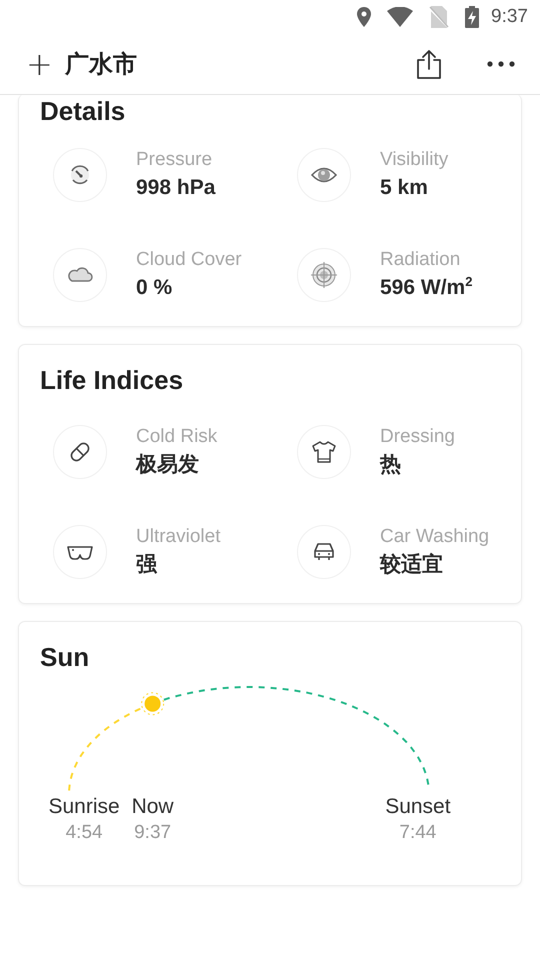  What do you see at coordinates (400, 17) in the screenshot?
I see `wifi-icon` at bounding box center [400, 17].